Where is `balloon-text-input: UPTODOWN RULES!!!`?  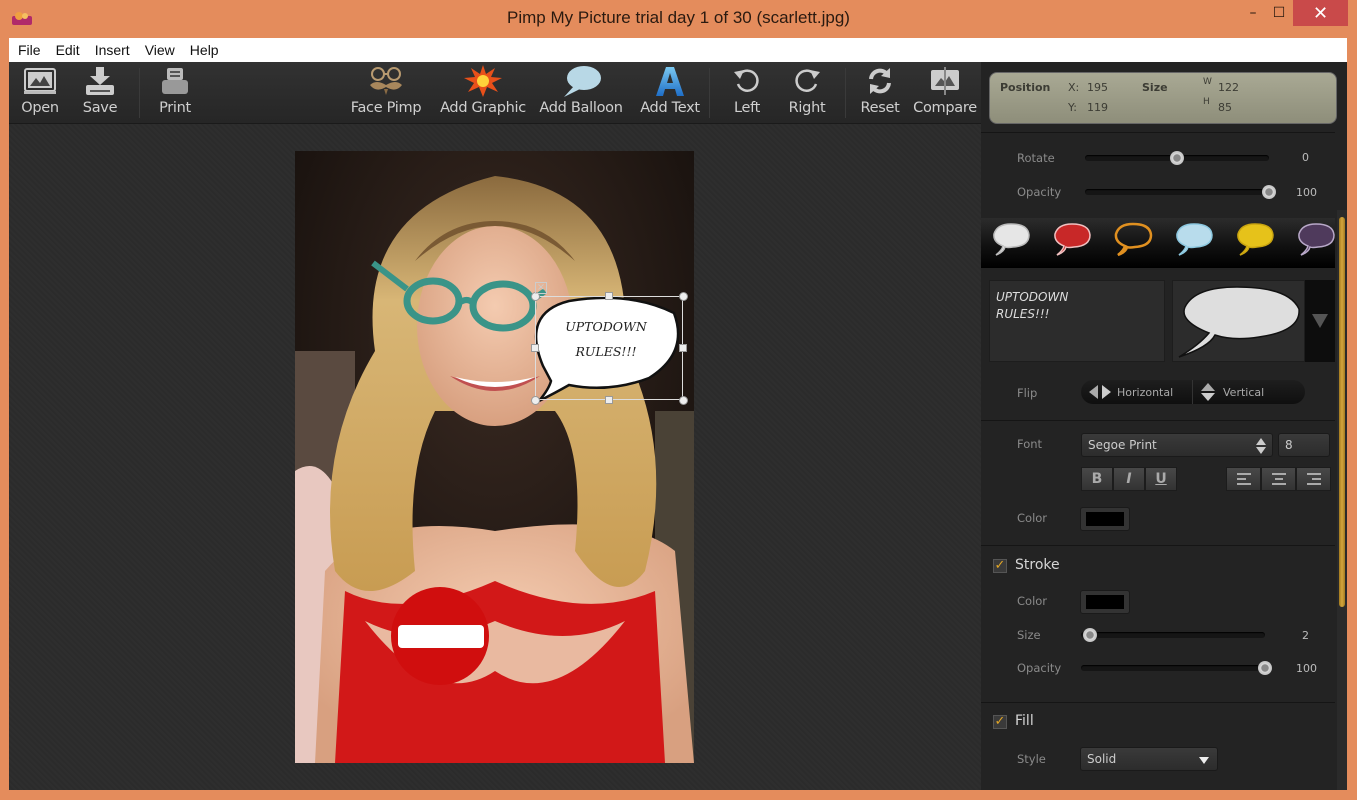
balloon-text-input: UPTODOWN RULES!!! is located at coordinates (1077, 321).